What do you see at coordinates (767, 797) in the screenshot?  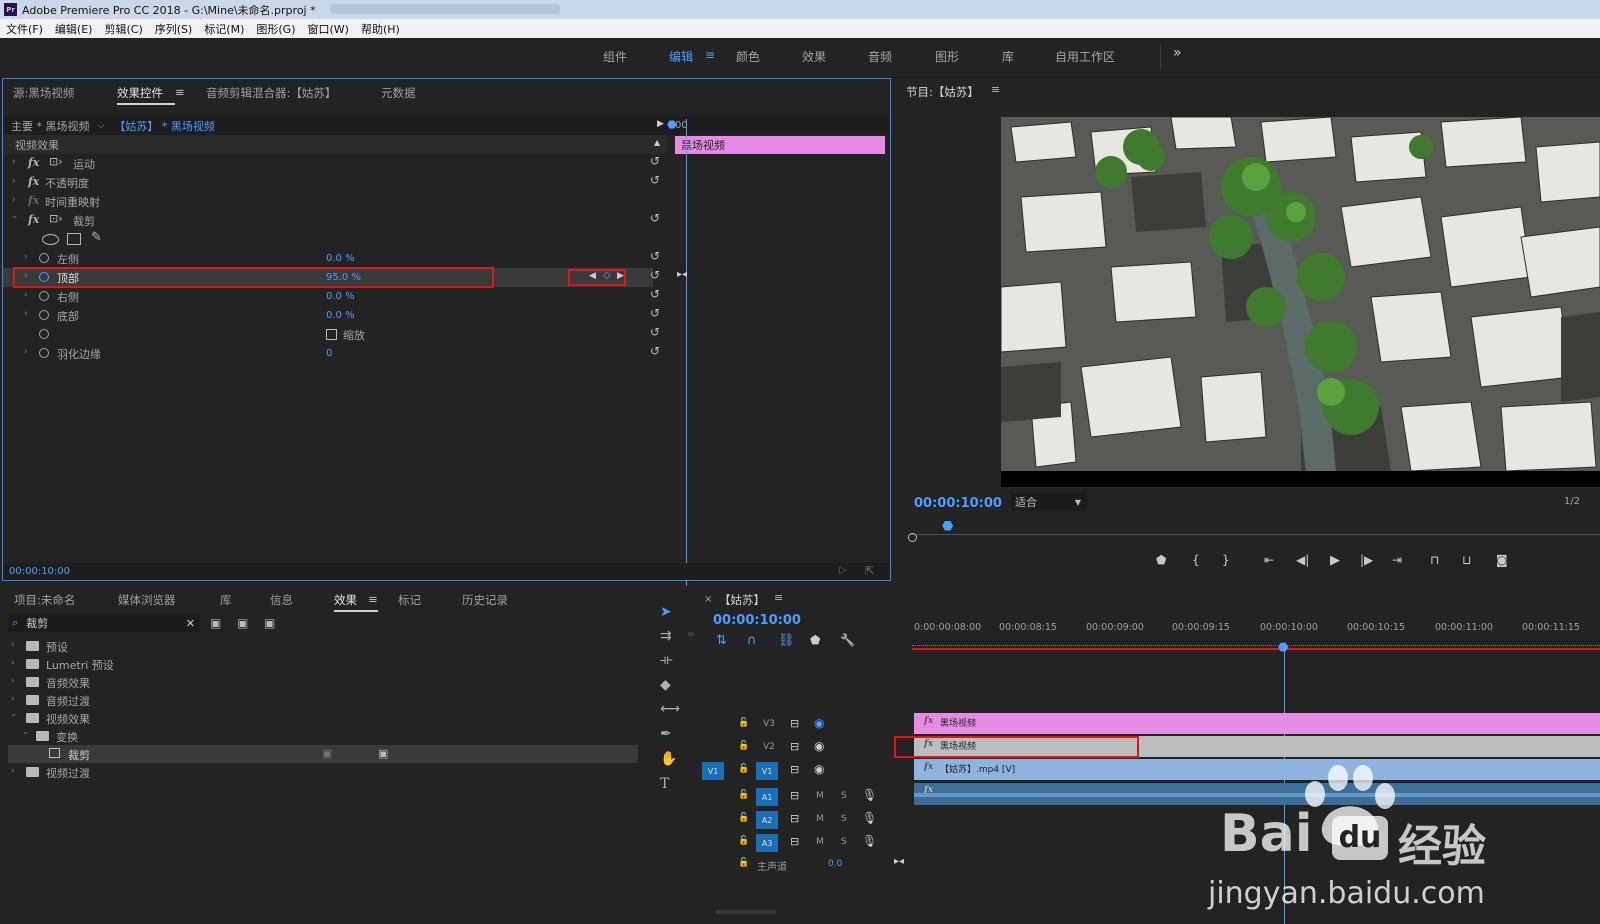 I see `track-label: A1` at bounding box center [767, 797].